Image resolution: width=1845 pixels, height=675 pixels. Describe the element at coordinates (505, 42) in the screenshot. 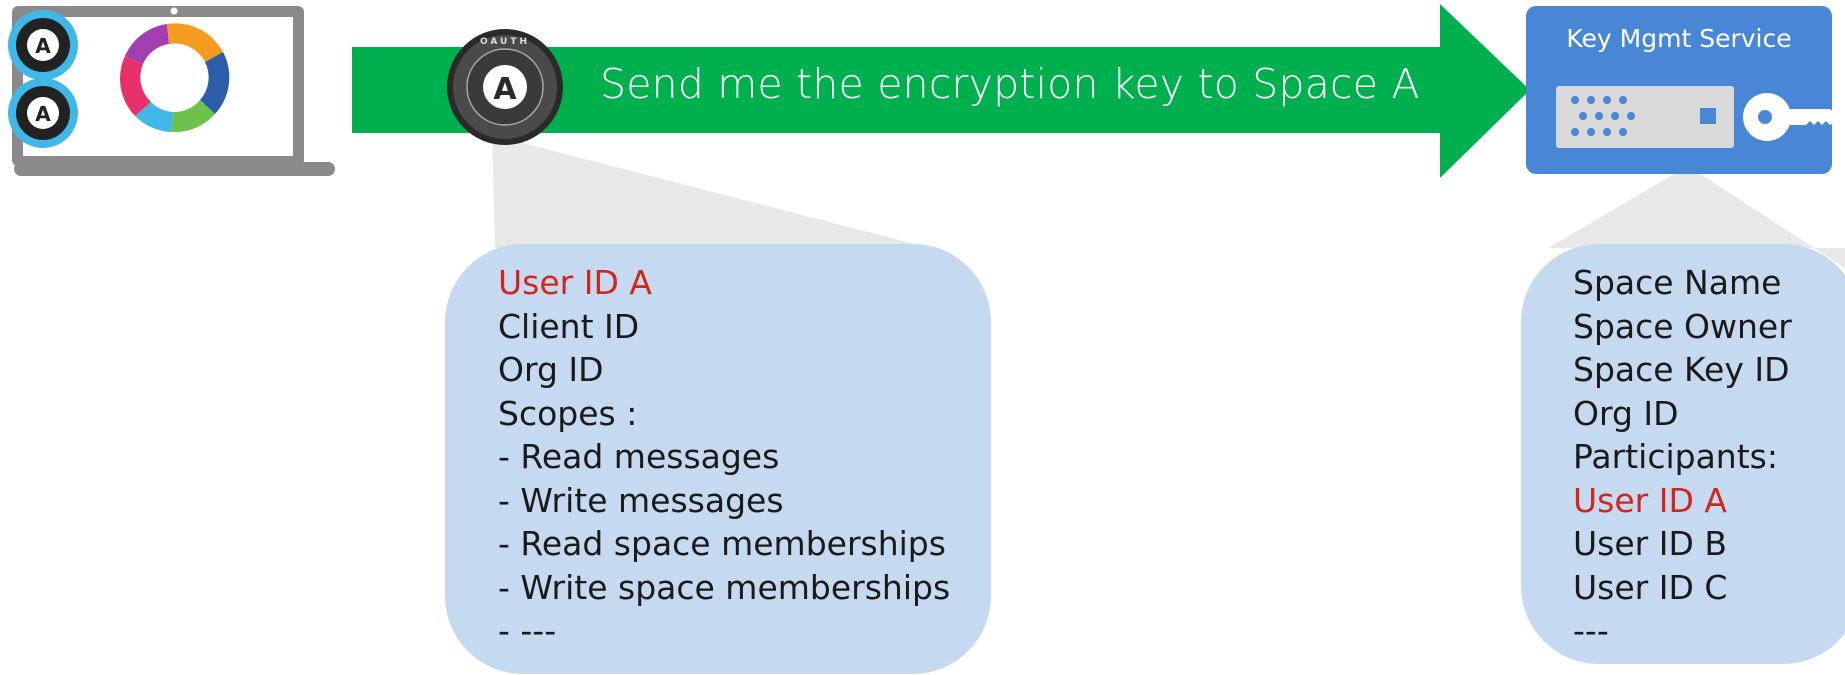

I see `oauth-badge-top-text: OAUTH` at that location.